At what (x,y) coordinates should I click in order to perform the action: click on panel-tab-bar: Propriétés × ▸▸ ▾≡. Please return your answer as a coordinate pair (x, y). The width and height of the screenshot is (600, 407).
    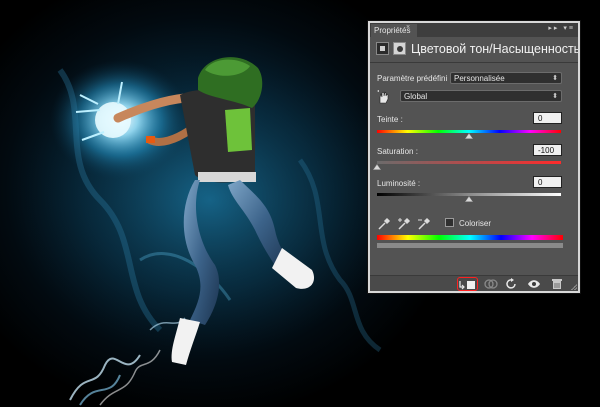
    Looking at the image, I should click on (474, 30).